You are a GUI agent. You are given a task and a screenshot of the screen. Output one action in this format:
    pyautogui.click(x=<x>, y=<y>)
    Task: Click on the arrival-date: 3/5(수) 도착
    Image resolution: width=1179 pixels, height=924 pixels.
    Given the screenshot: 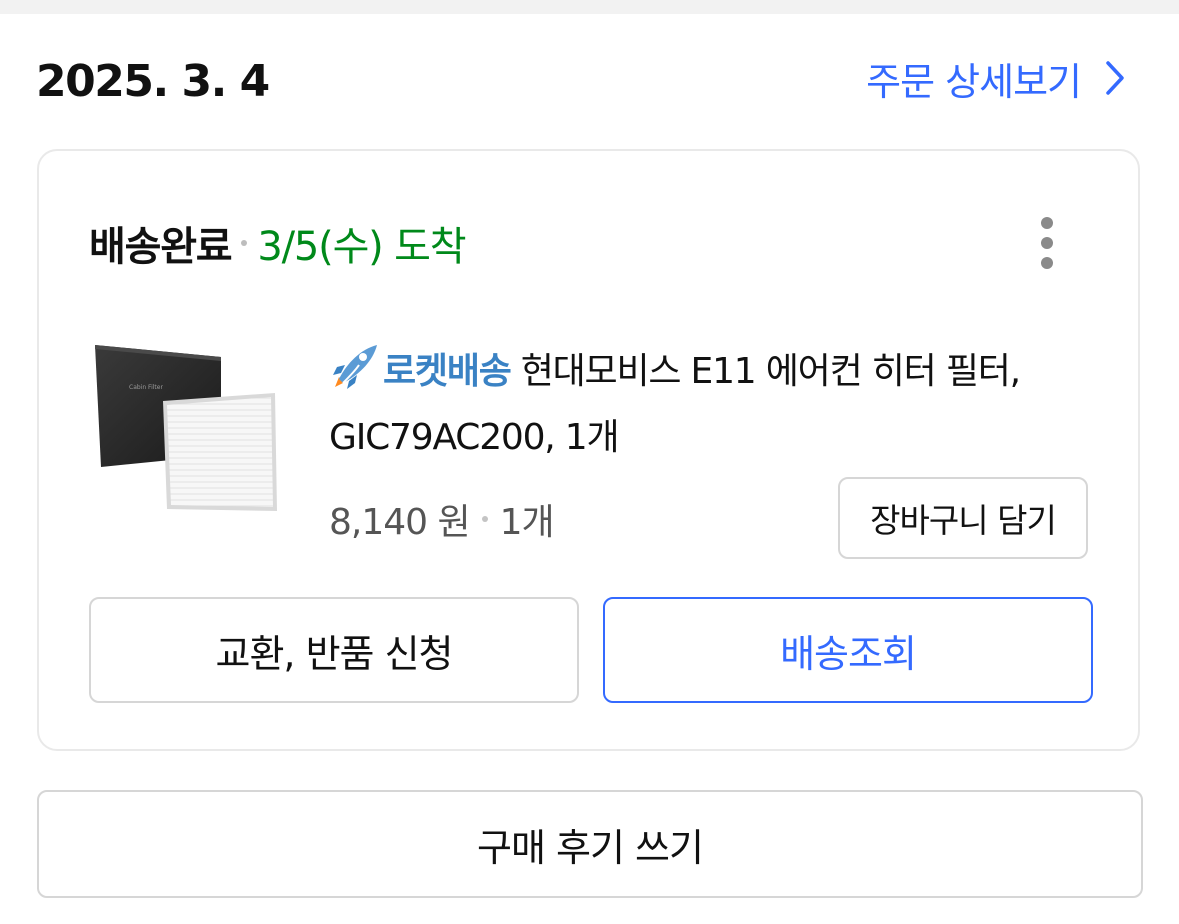 What is the action you would take?
    pyautogui.click(x=361, y=247)
    